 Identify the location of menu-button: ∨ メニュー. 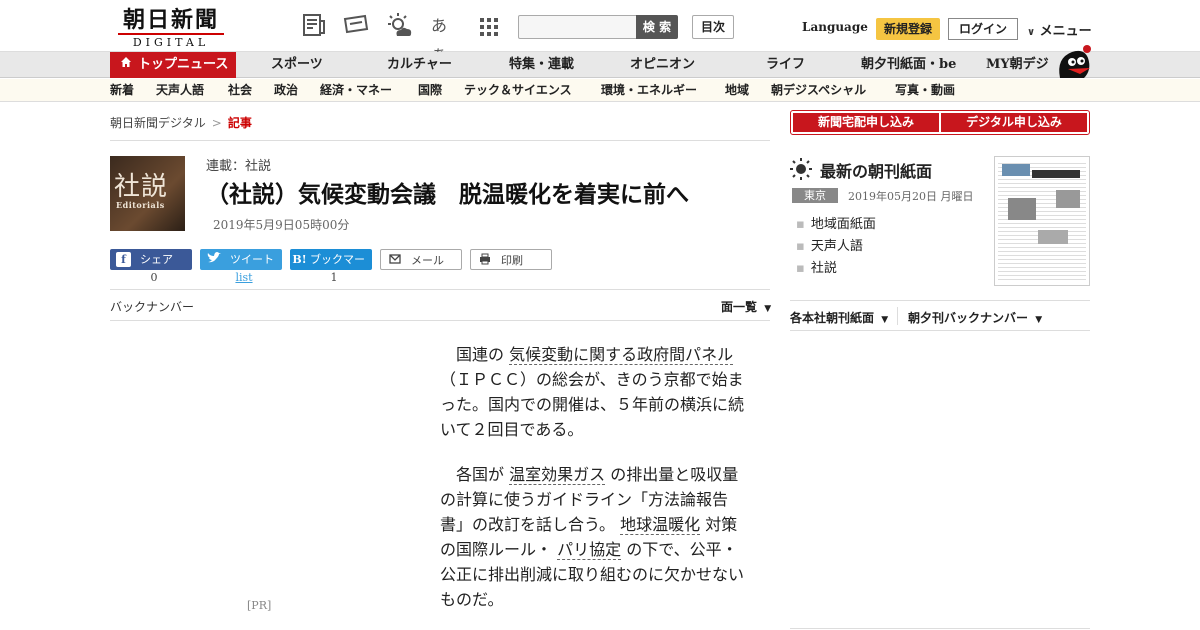
(1059, 29).